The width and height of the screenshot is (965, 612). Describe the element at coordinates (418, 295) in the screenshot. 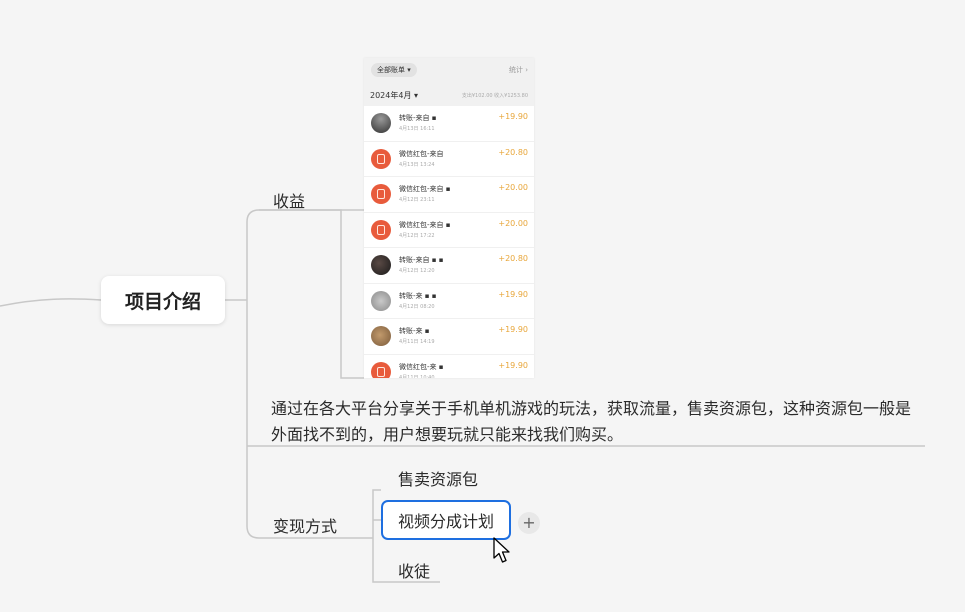

I see `transaction-title: 转账-来 ▪ ▪` at that location.